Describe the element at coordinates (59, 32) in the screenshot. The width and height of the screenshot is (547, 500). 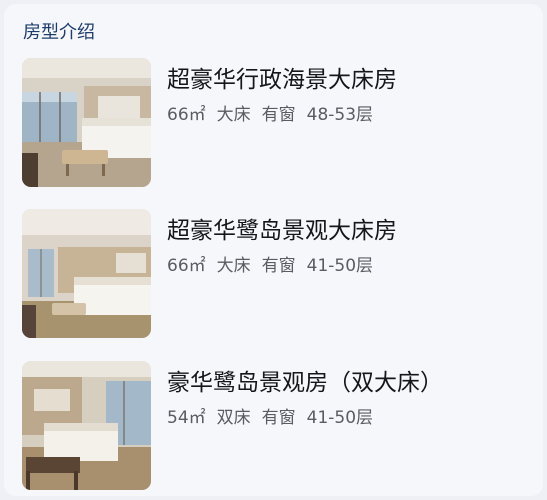
I see `section-title: 房型介绍` at that location.